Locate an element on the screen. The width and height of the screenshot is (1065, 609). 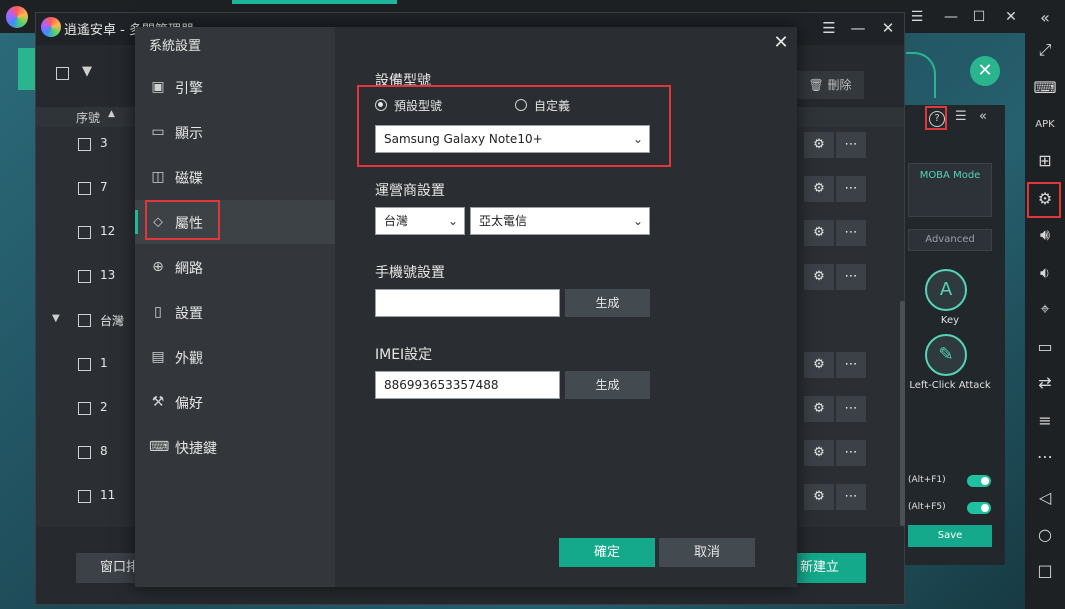
back-icon: ◁ is located at coordinates (1045, 498).